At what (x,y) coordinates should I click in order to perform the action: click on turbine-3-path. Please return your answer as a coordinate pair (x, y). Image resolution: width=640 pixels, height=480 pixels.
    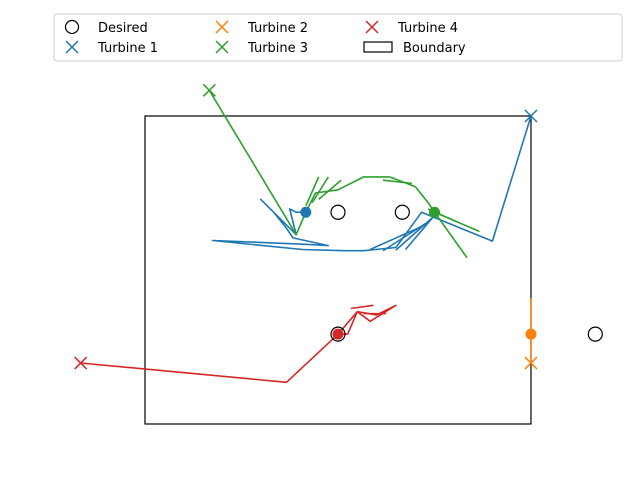
    Looking at the image, I should click on (344, 173).